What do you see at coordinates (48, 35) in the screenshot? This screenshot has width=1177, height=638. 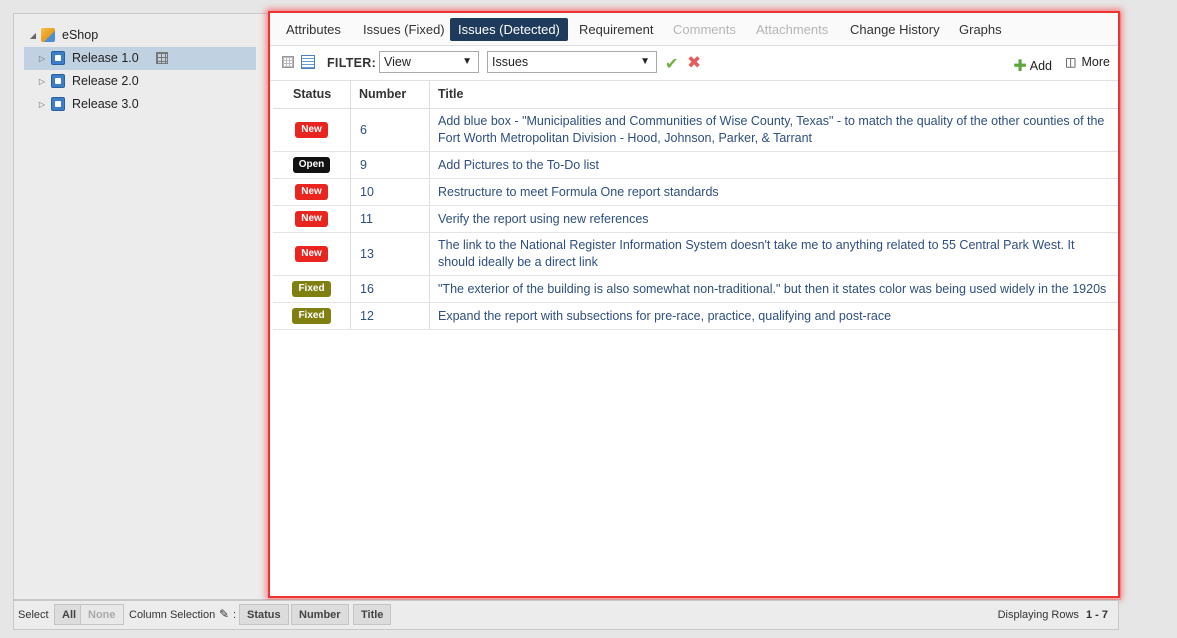 I see `project-icon` at bounding box center [48, 35].